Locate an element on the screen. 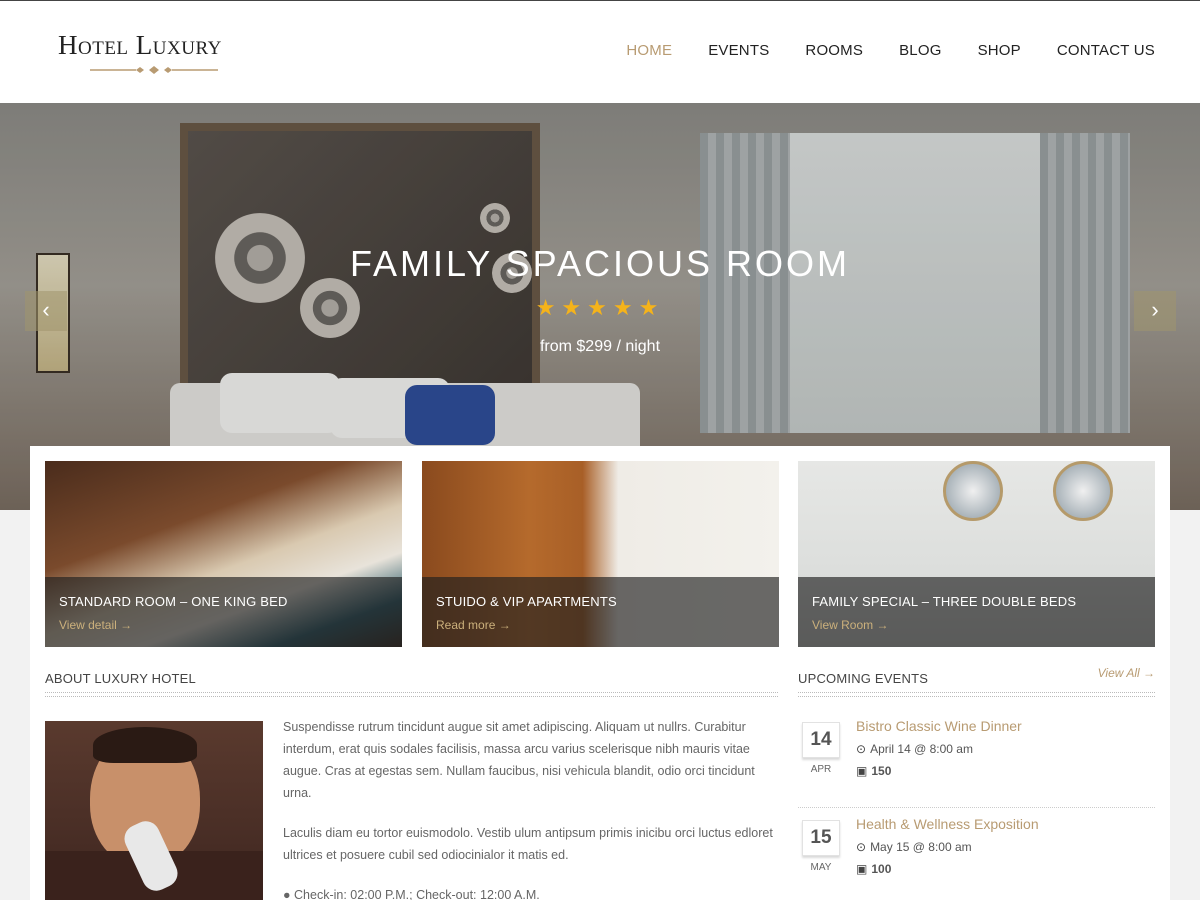 This screenshot has height=900, width=1200. room-title: STUIDO & VIP APARTMENTS is located at coordinates (526, 601).